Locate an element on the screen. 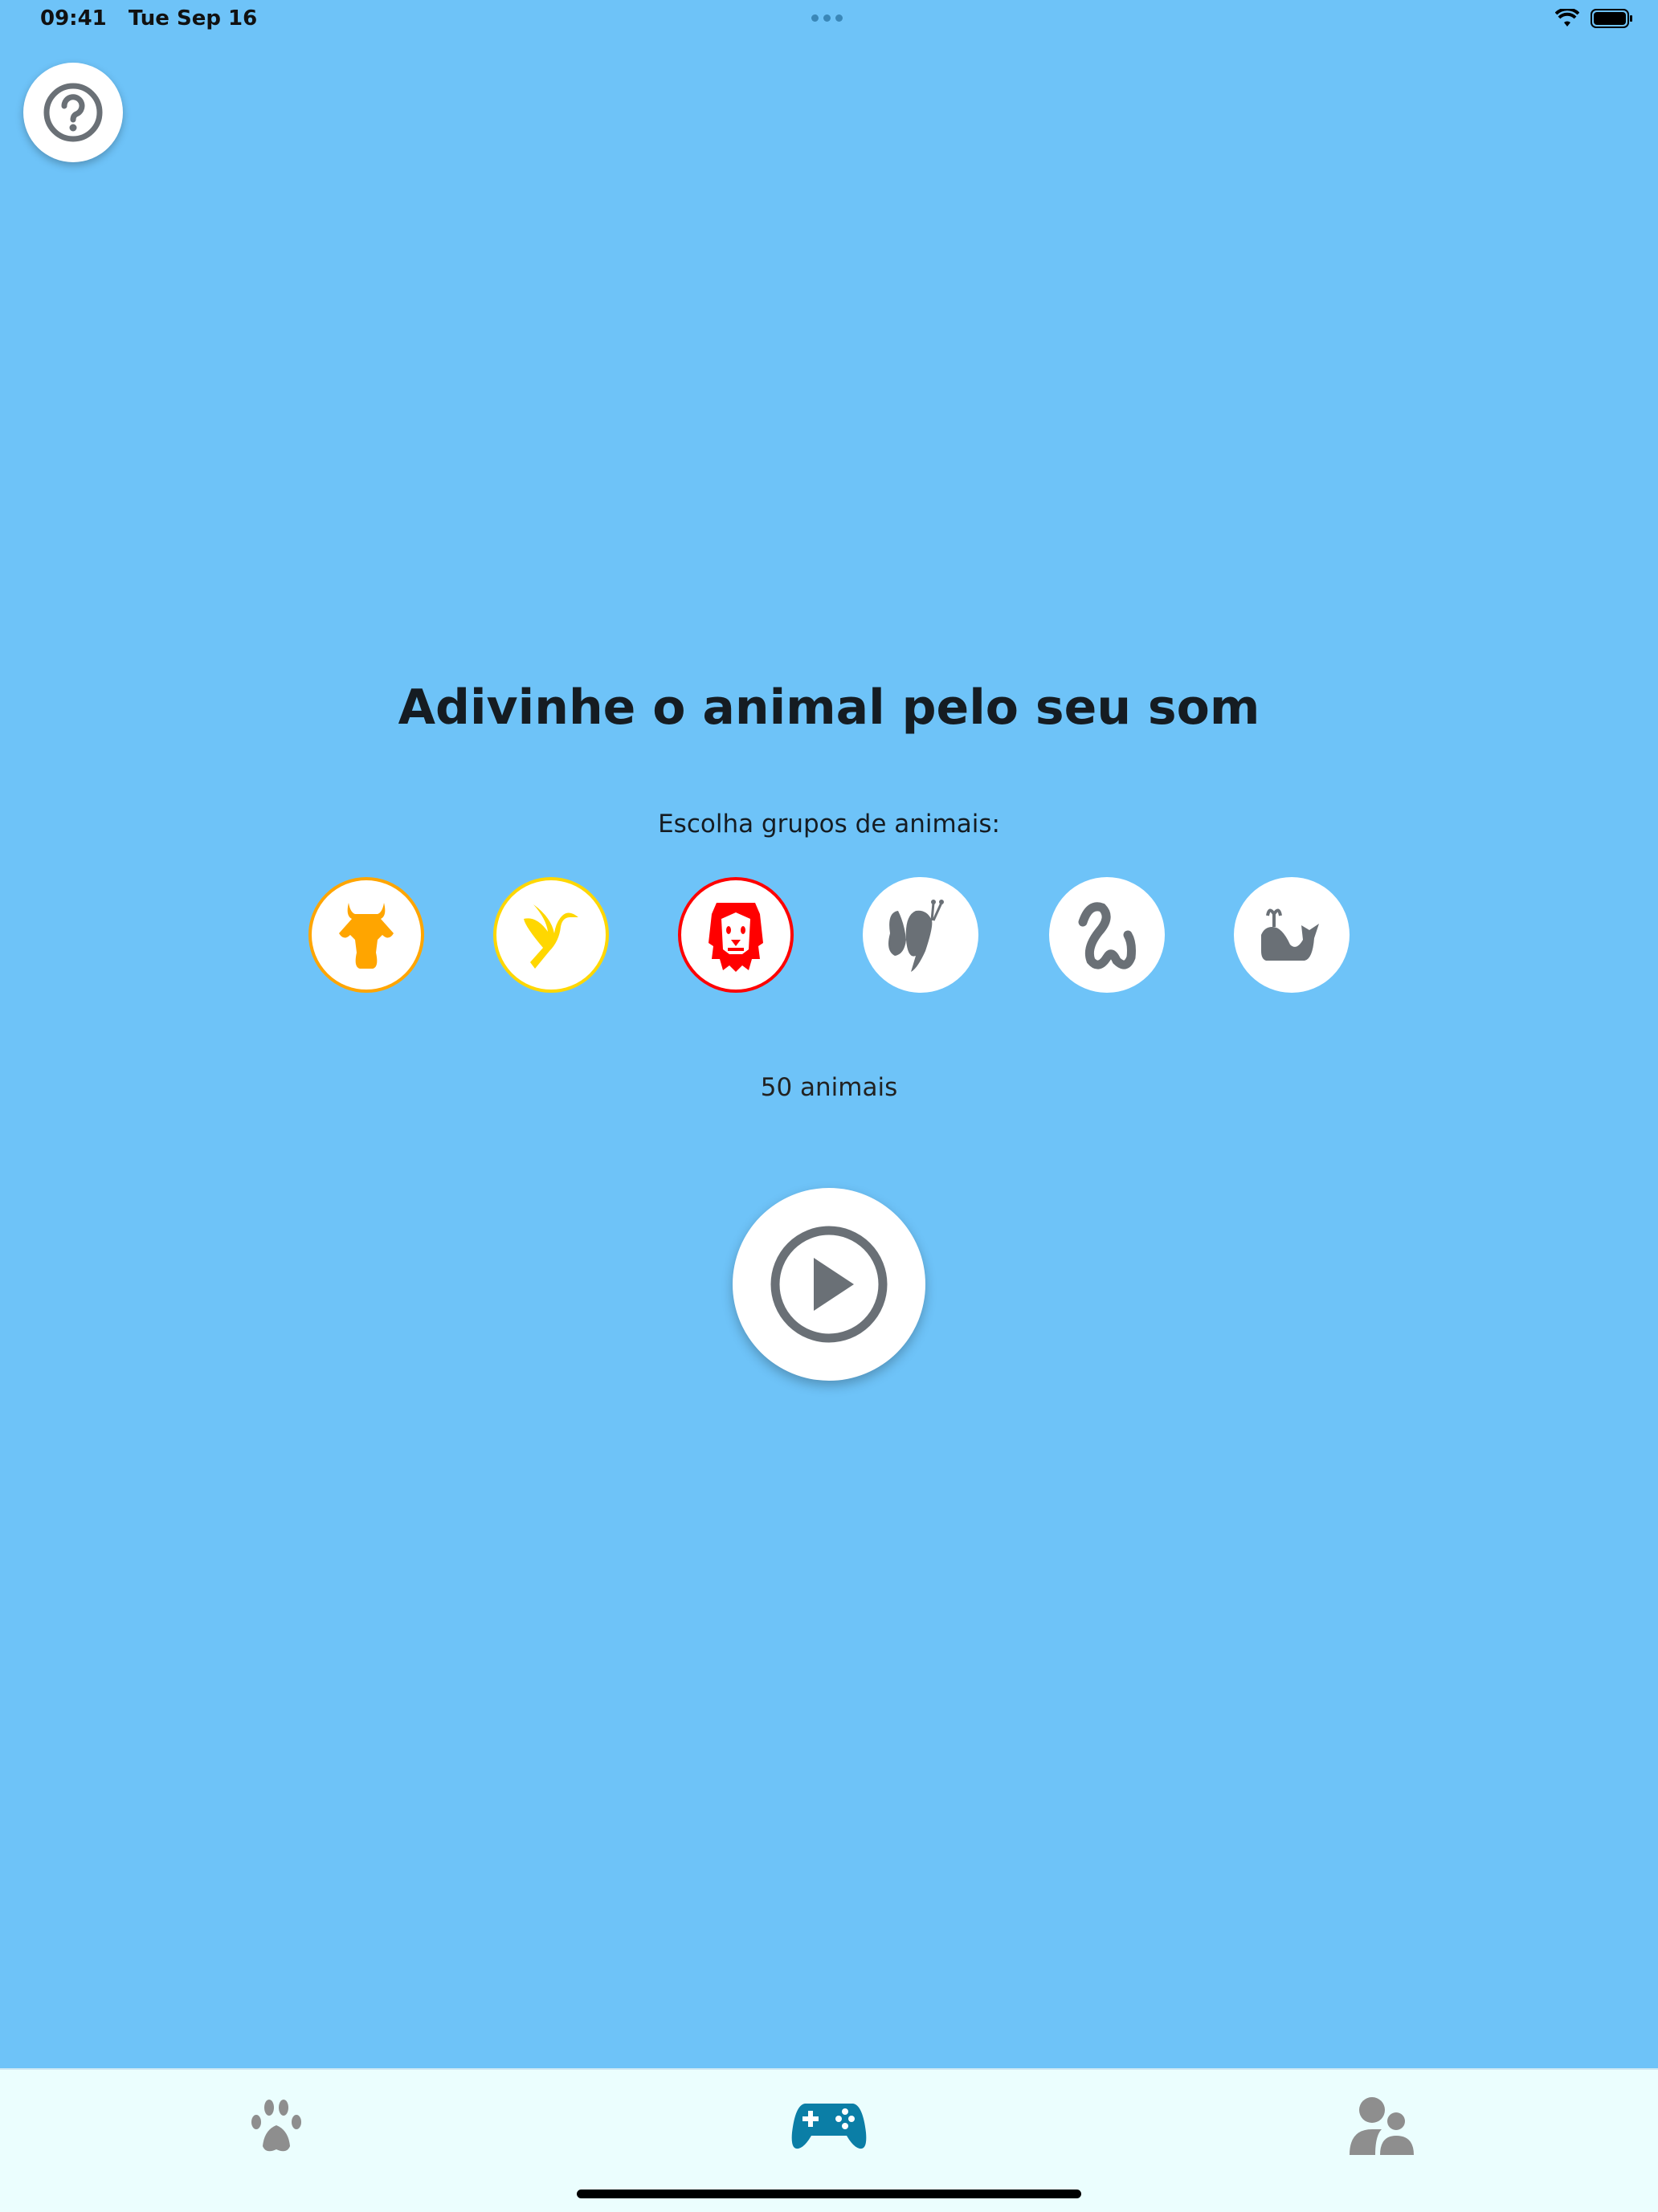 Image resolution: width=1658 pixels, height=2212 pixels. bird-icon is located at coordinates (551, 937).